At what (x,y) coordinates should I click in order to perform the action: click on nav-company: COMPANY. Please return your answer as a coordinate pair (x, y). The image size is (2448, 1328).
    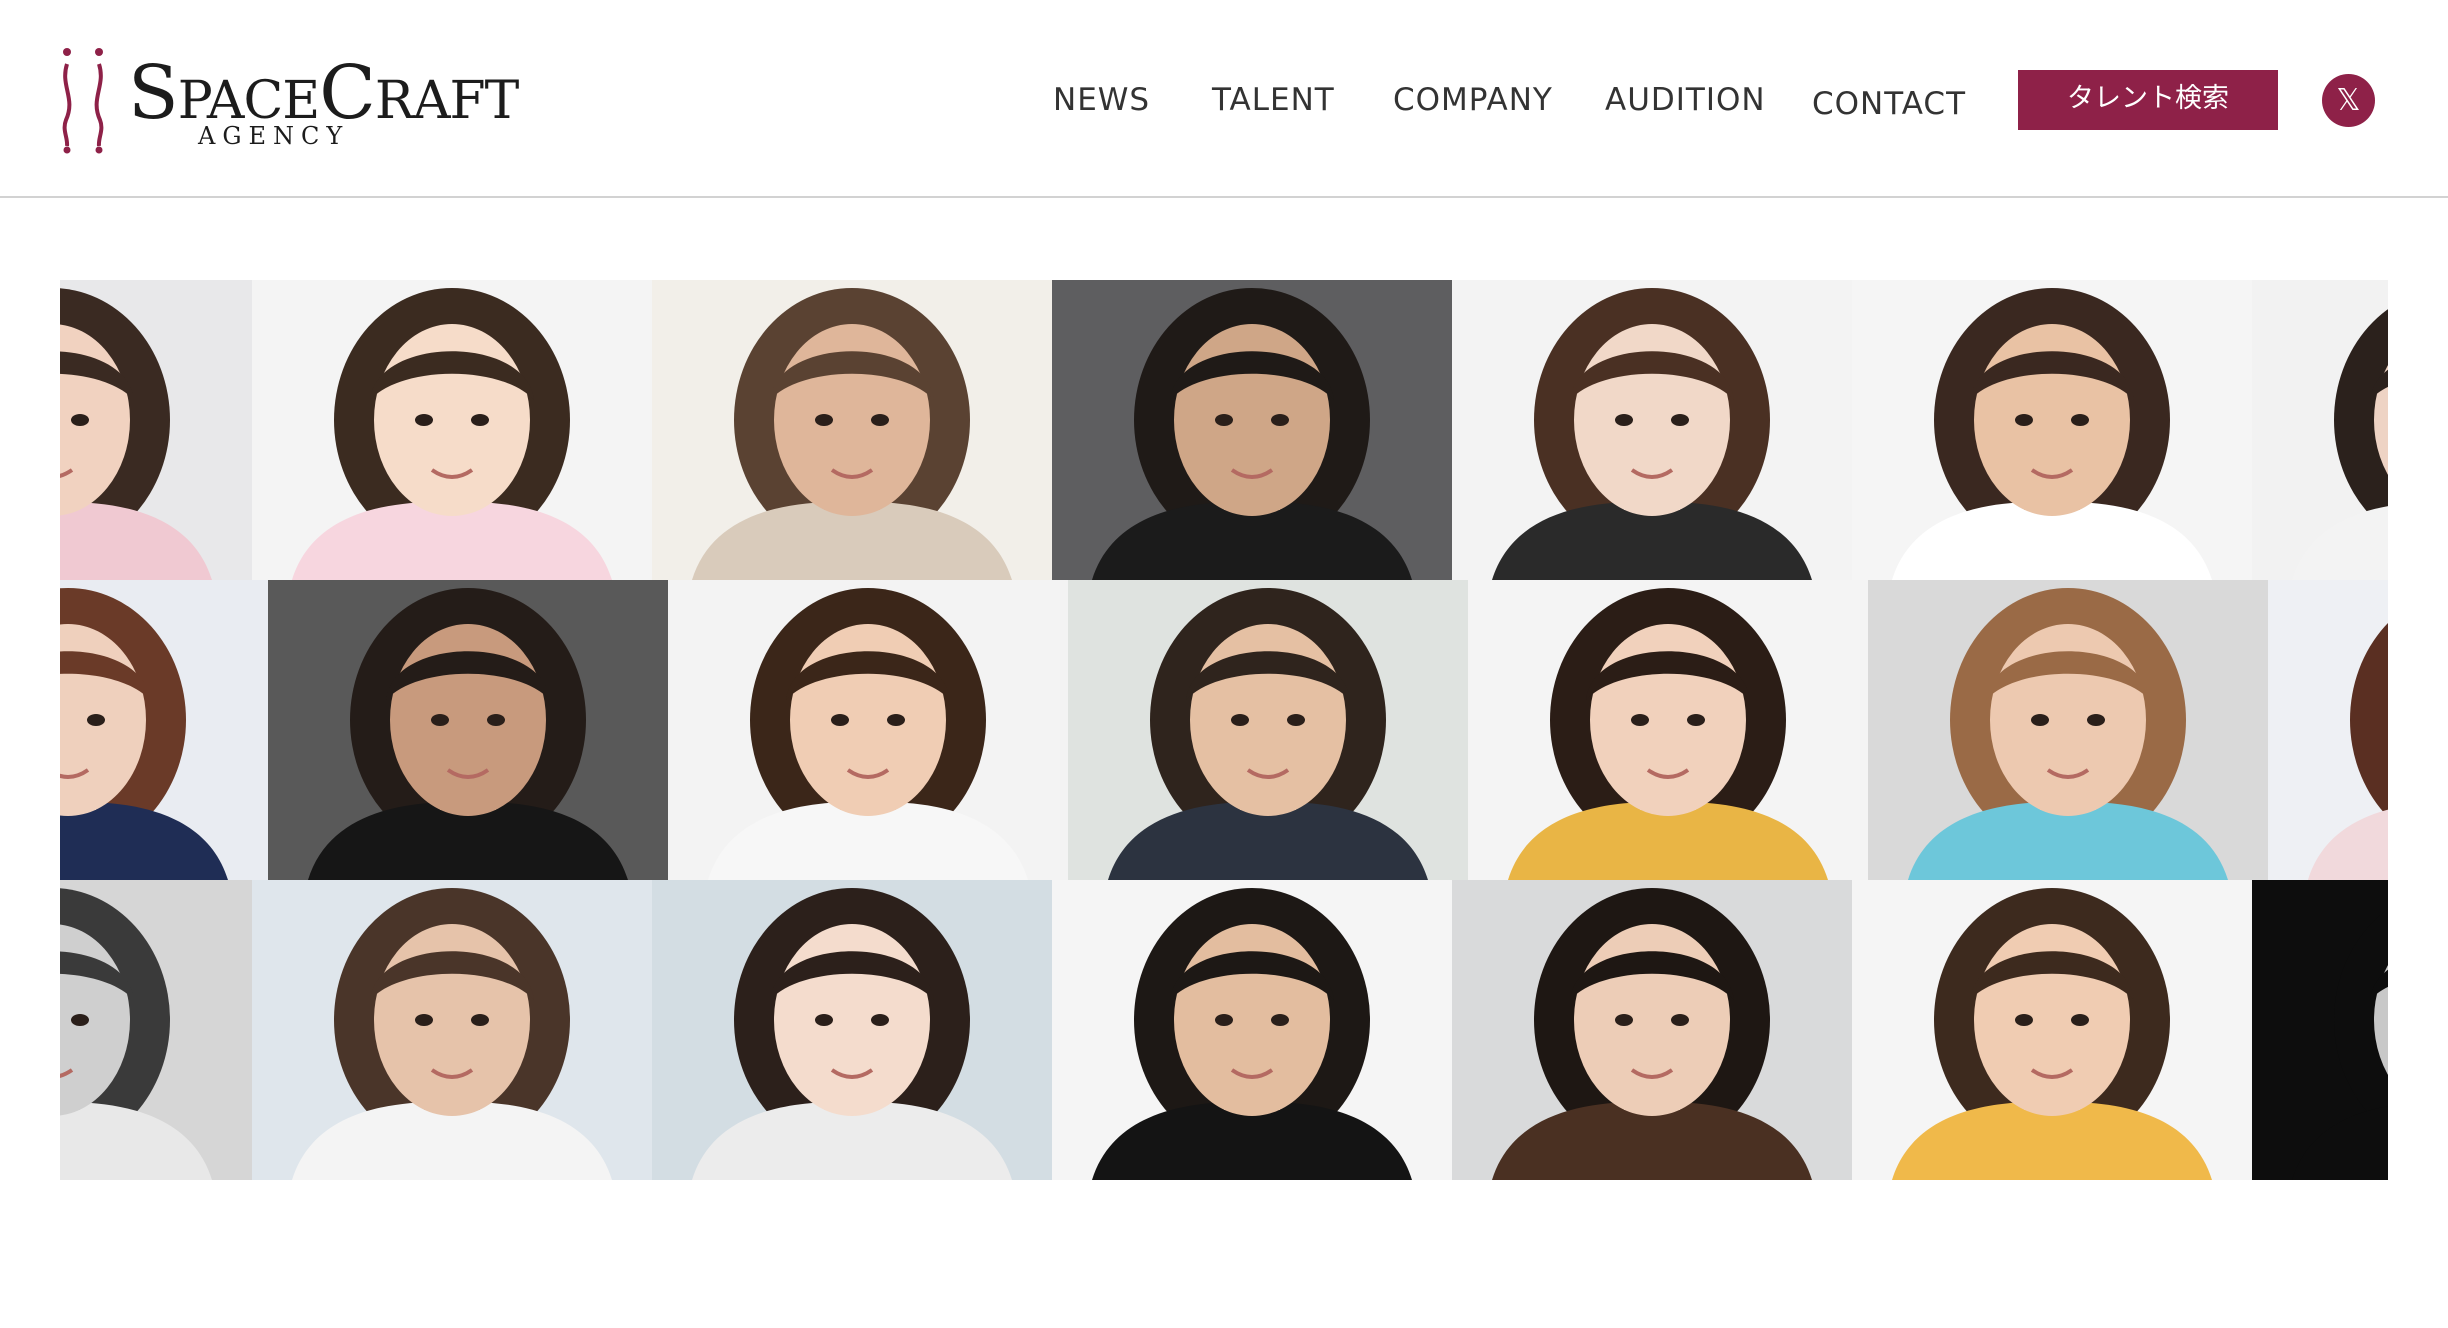
    Looking at the image, I should click on (1473, 100).